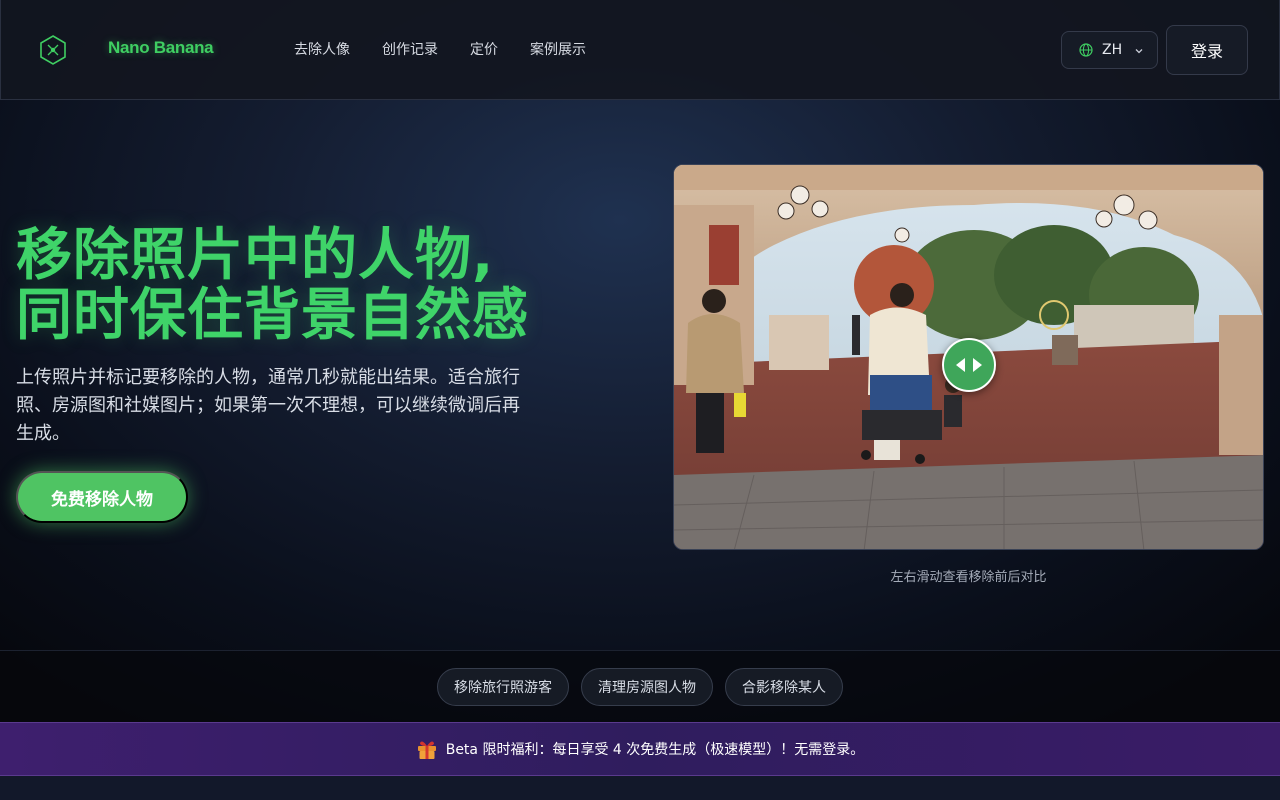  What do you see at coordinates (503, 687) in the screenshot?
I see `chip-remove-tourists: 移除旅行照游客` at bounding box center [503, 687].